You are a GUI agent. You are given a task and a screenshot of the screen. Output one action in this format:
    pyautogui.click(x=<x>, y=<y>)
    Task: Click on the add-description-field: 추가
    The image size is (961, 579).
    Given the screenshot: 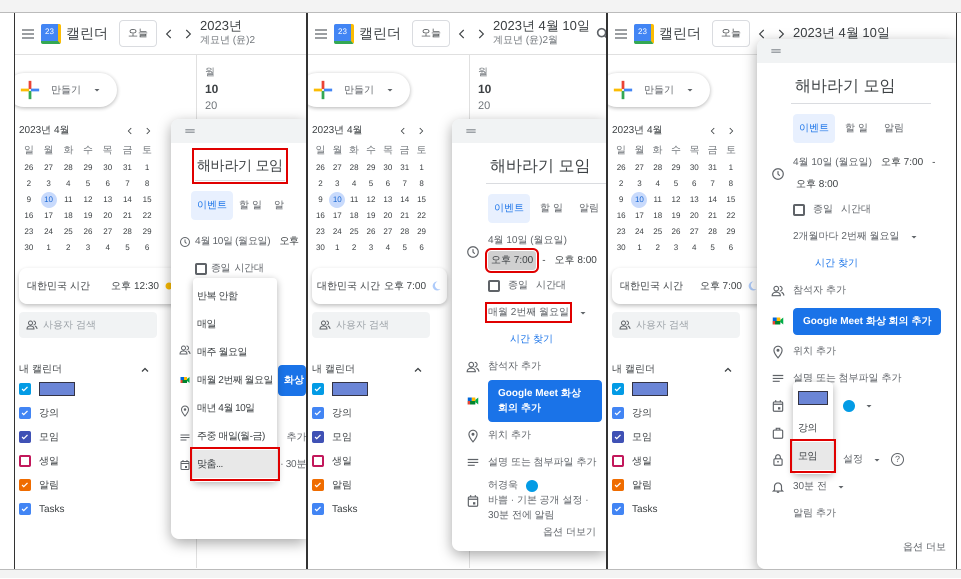 What is the action you would take?
    pyautogui.click(x=296, y=437)
    